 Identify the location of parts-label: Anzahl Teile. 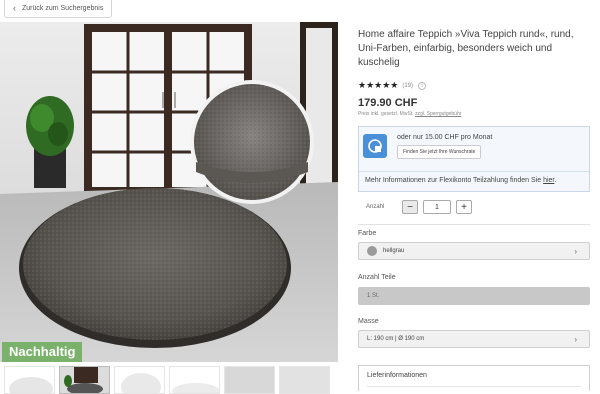
(377, 277).